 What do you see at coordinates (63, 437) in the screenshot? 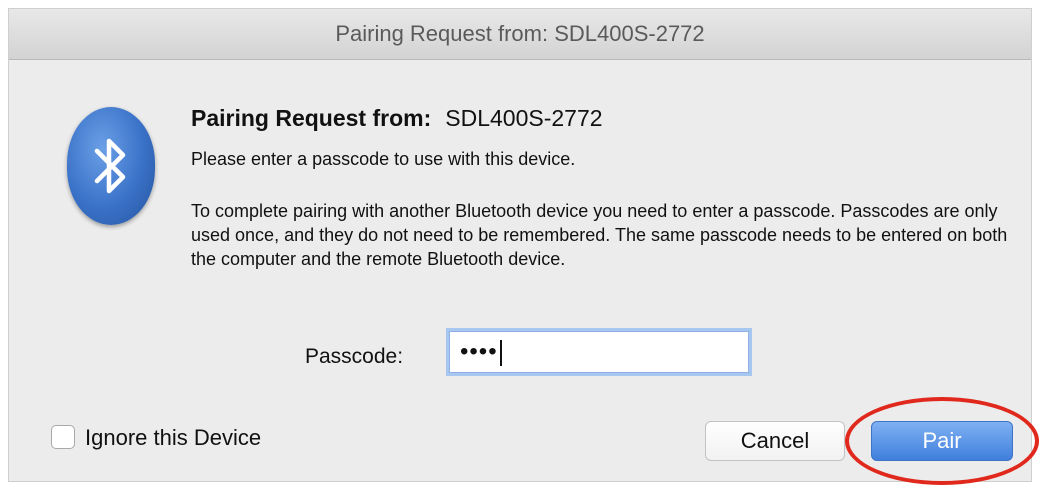
I see `ignore-device-checkbox` at bounding box center [63, 437].